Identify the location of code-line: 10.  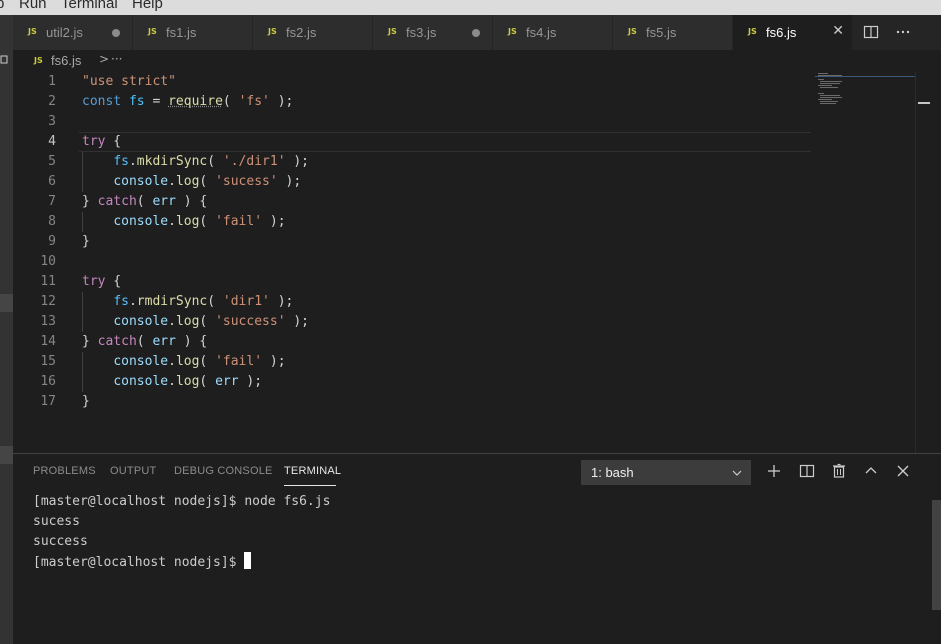
(463, 262).